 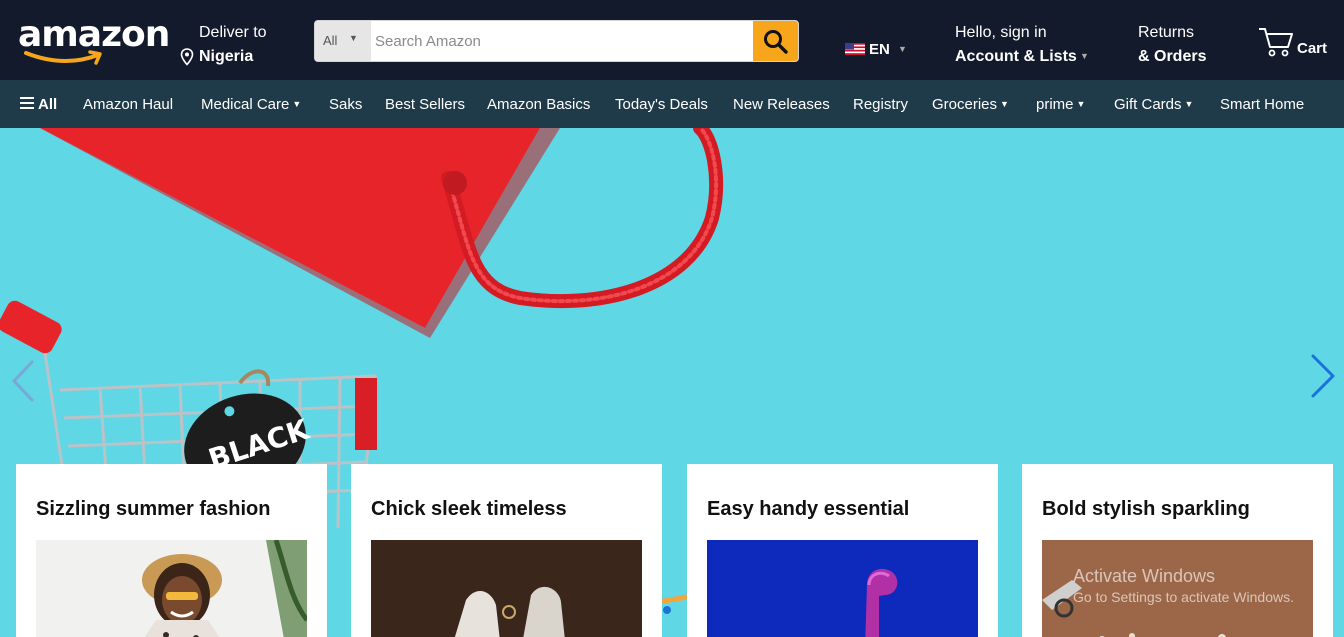 I want to click on category-card: Bold stylish sparkling, so click(x=1177, y=550).